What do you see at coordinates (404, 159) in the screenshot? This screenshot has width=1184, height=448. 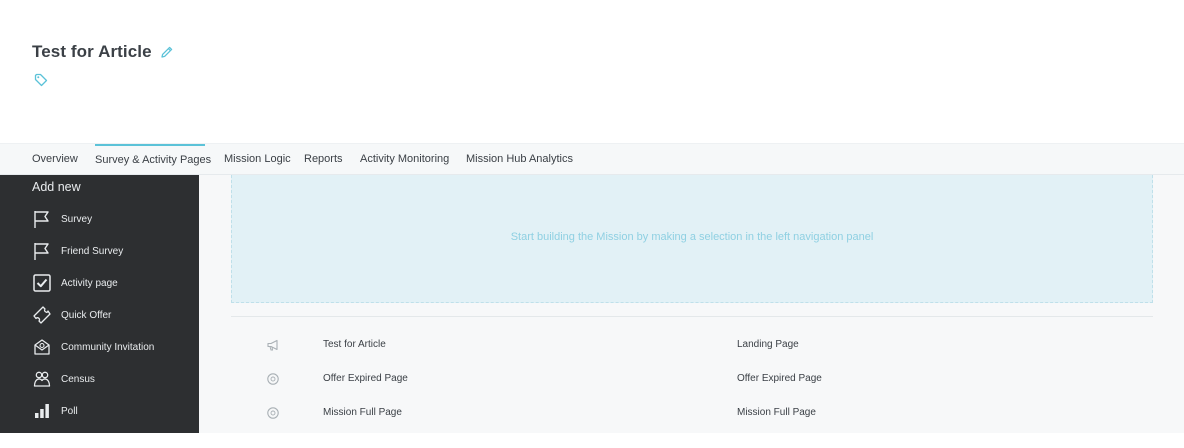 I see `tab-activity-monitoring: Activity Monitoring` at bounding box center [404, 159].